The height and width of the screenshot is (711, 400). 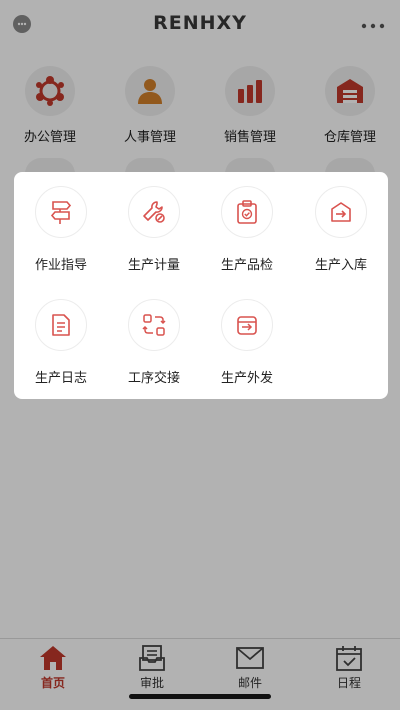 I want to click on clipboard-check-icon, so click(x=247, y=212).